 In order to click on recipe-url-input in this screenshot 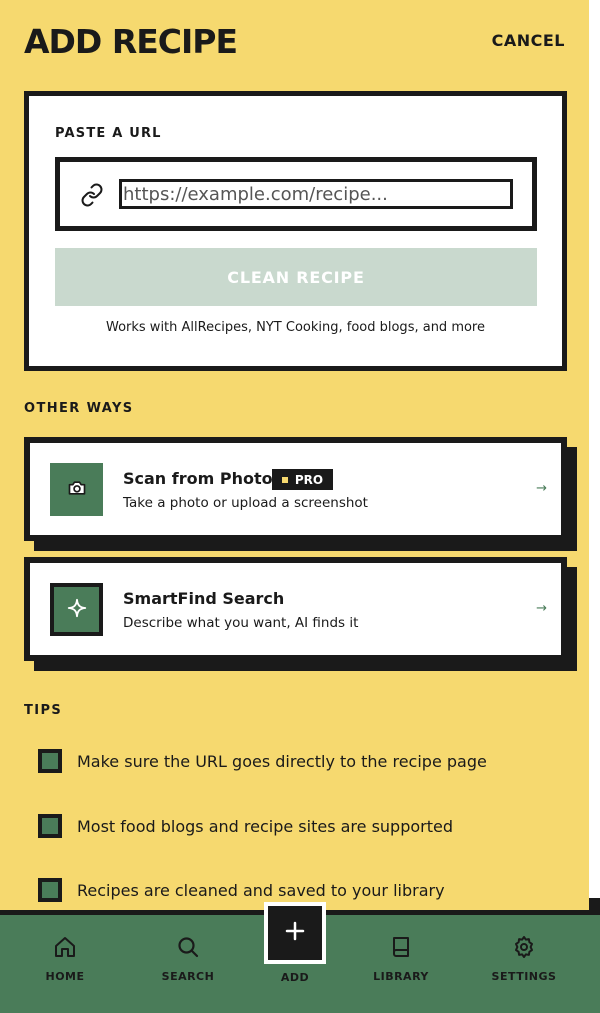, I will do `click(316, 194)`.